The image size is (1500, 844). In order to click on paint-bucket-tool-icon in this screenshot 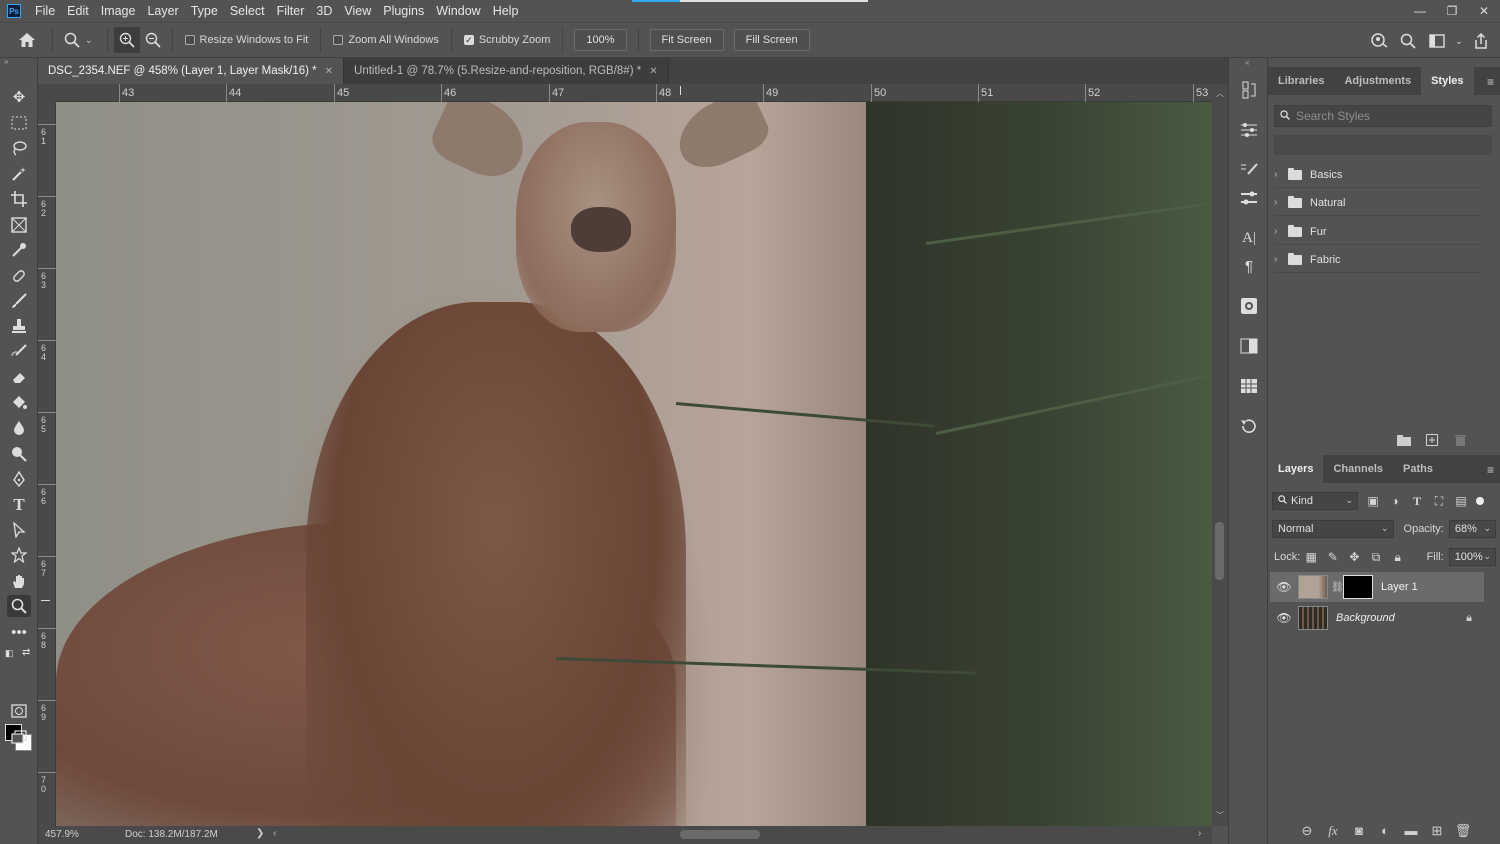, I will do `click(19, 403)`.